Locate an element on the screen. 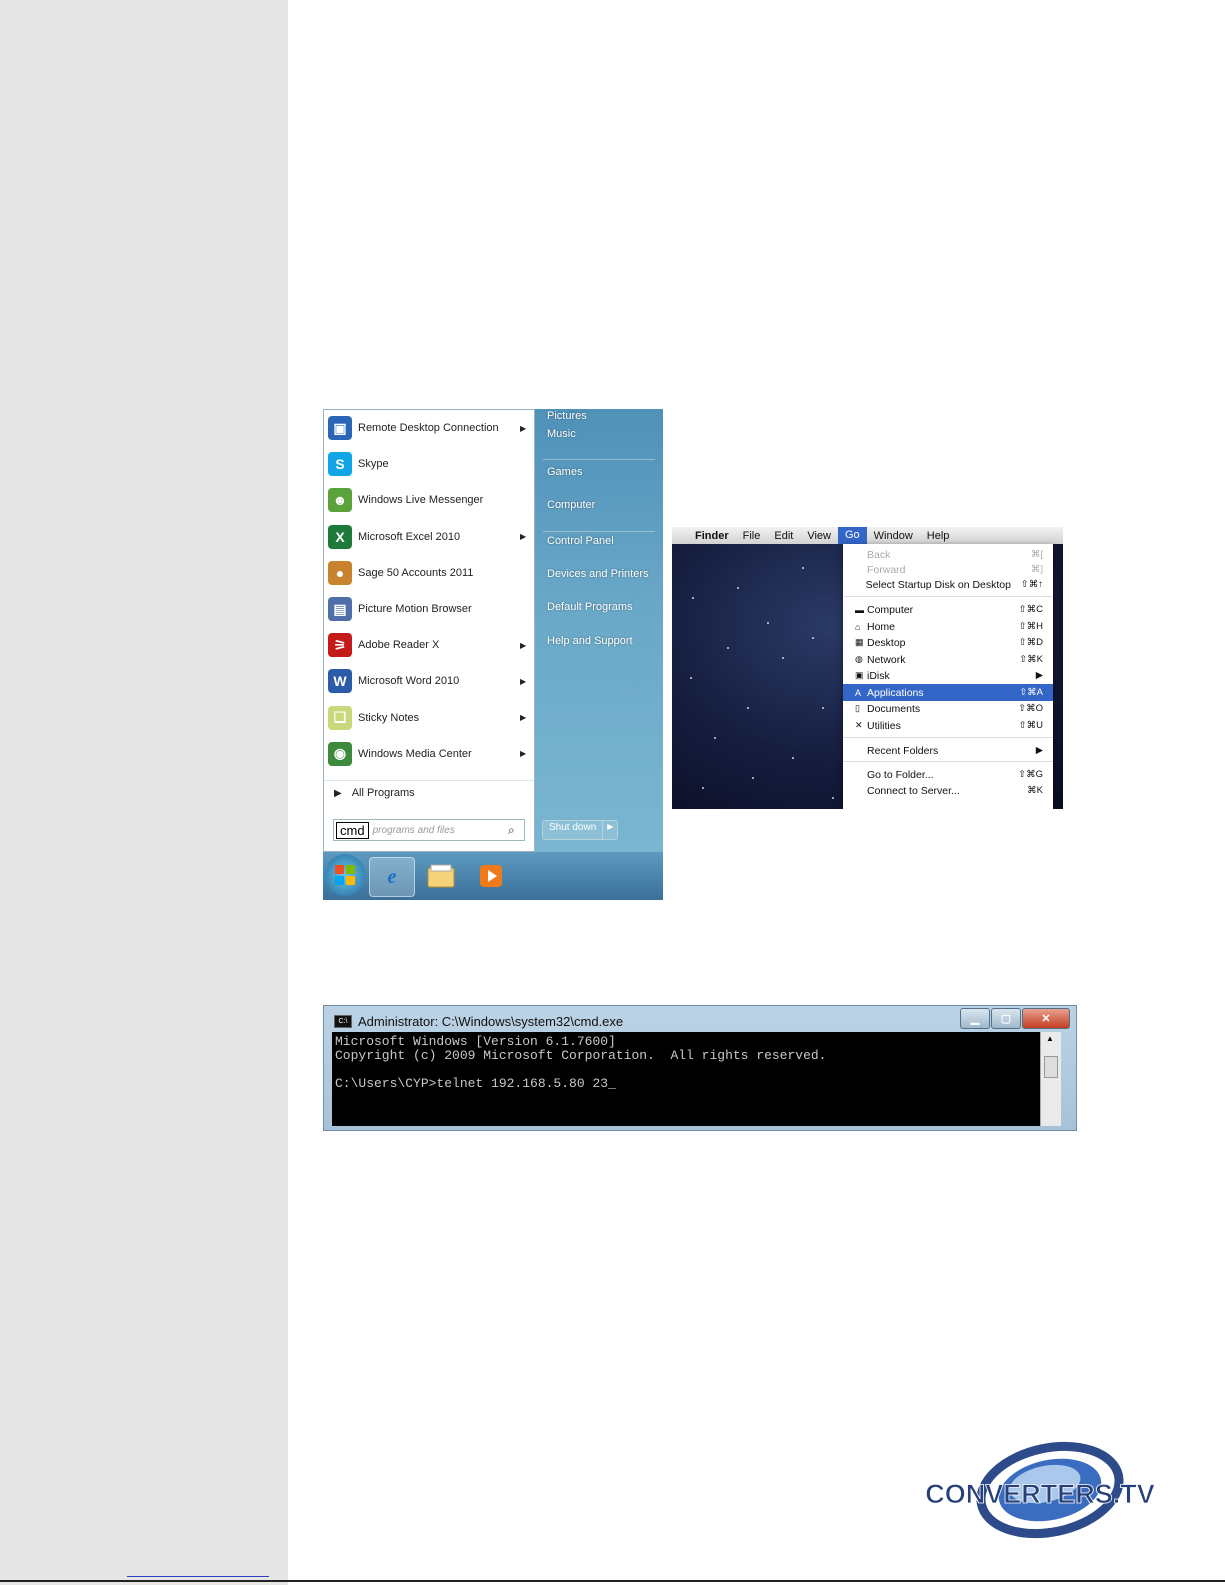 The width and height of the screenshot is (1225, 1585). go-menu-item-label: Applications is located at coordinates (895, 692).